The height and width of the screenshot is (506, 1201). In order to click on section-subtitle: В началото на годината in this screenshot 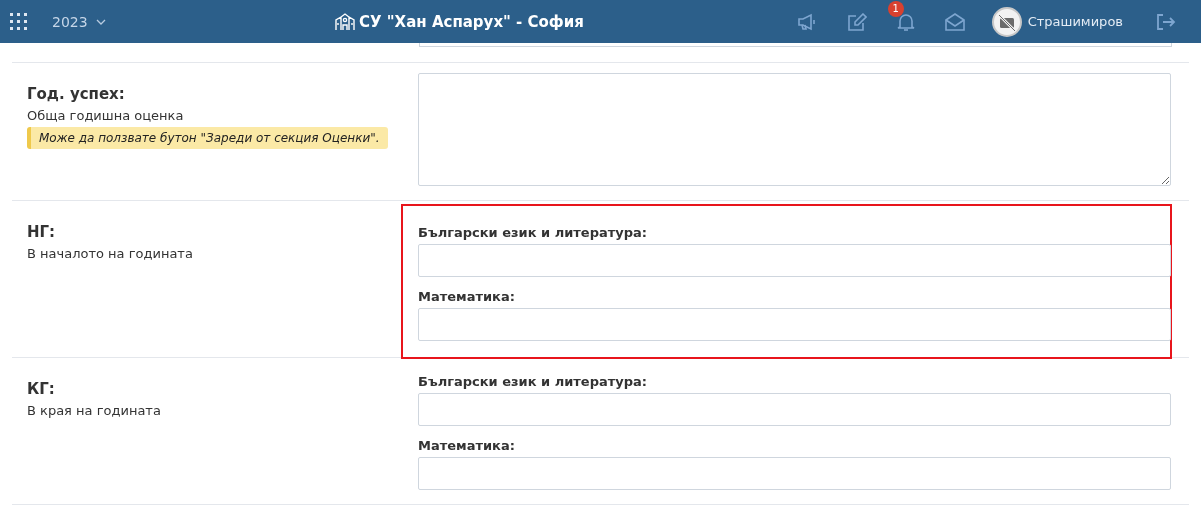, I will do `click(110, 253)`.